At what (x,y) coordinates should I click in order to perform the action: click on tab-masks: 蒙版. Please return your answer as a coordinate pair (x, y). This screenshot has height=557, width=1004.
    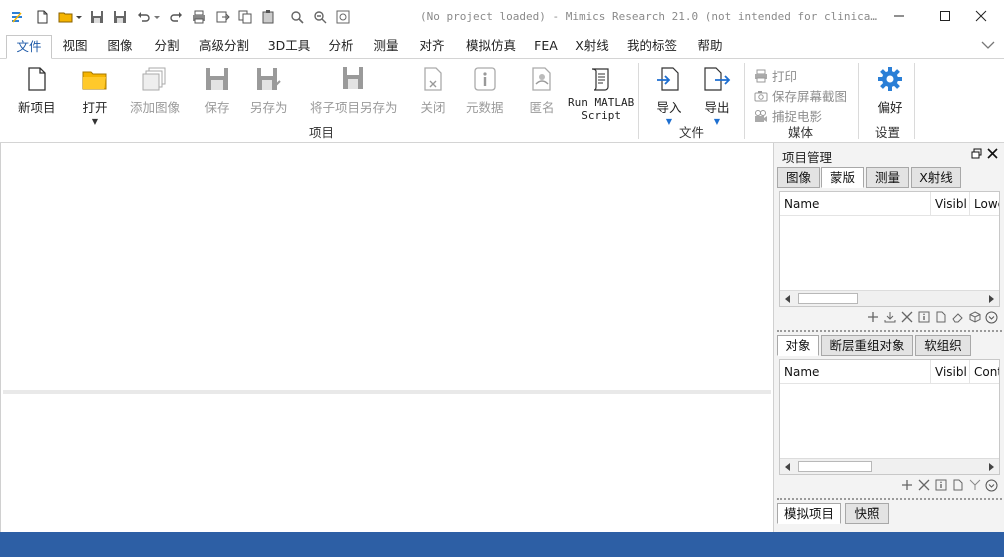
    Looking at the image, I should click on (842, 177).